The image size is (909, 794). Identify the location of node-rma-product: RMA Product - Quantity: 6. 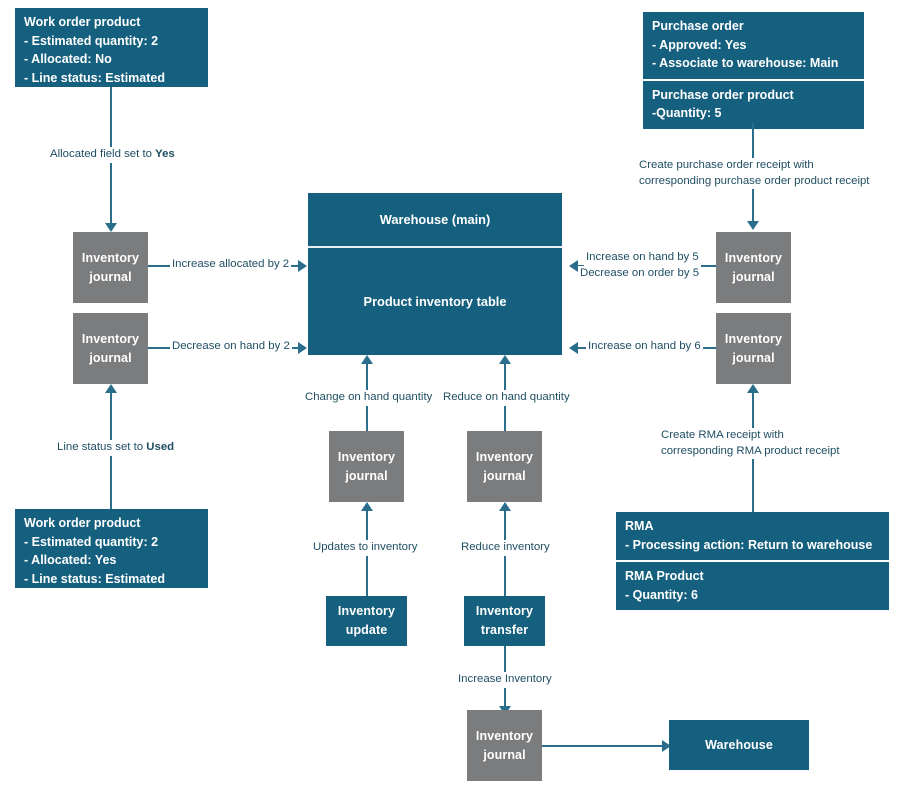
(752, 585).